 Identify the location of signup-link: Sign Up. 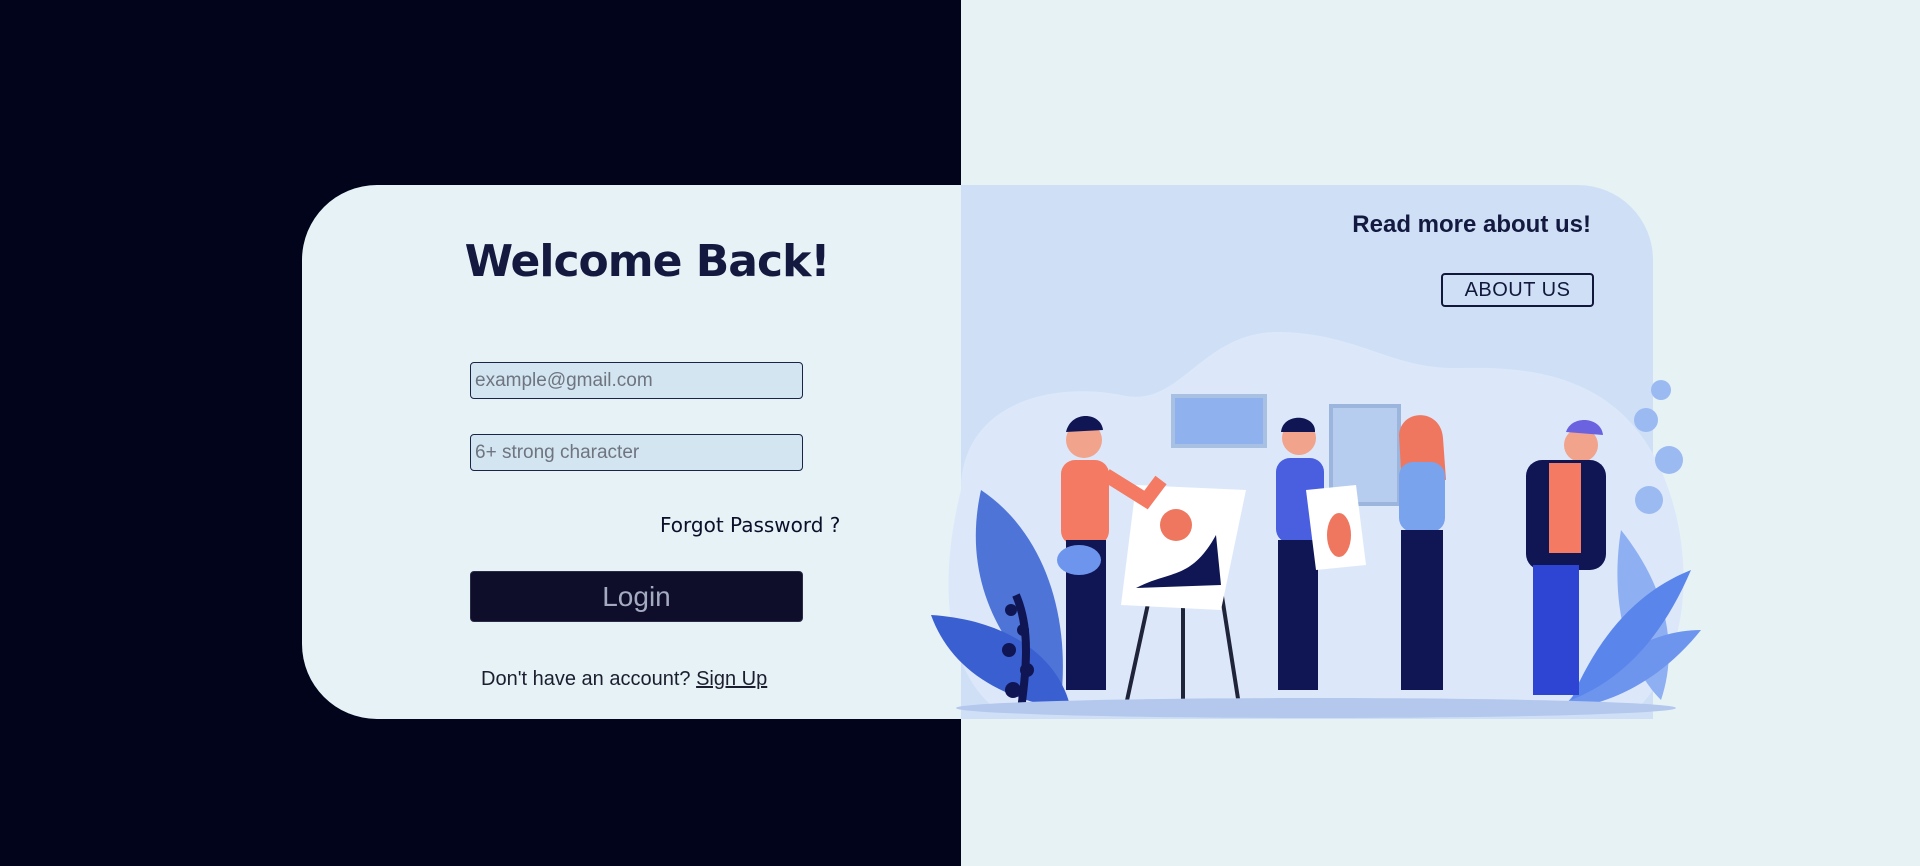
(731, 679).